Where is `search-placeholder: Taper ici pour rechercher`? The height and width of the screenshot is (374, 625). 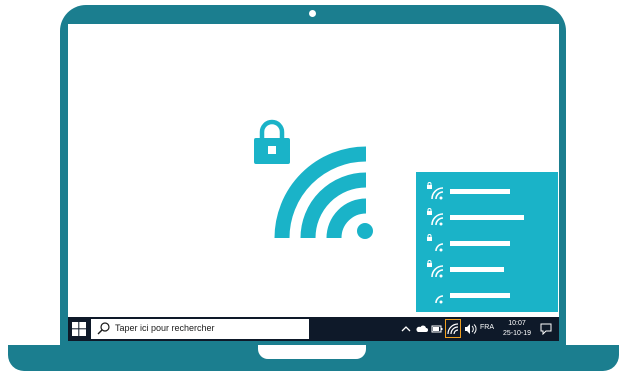
search-placeholder: Taper ici pour rechercher is located at coordinates (165, 328).